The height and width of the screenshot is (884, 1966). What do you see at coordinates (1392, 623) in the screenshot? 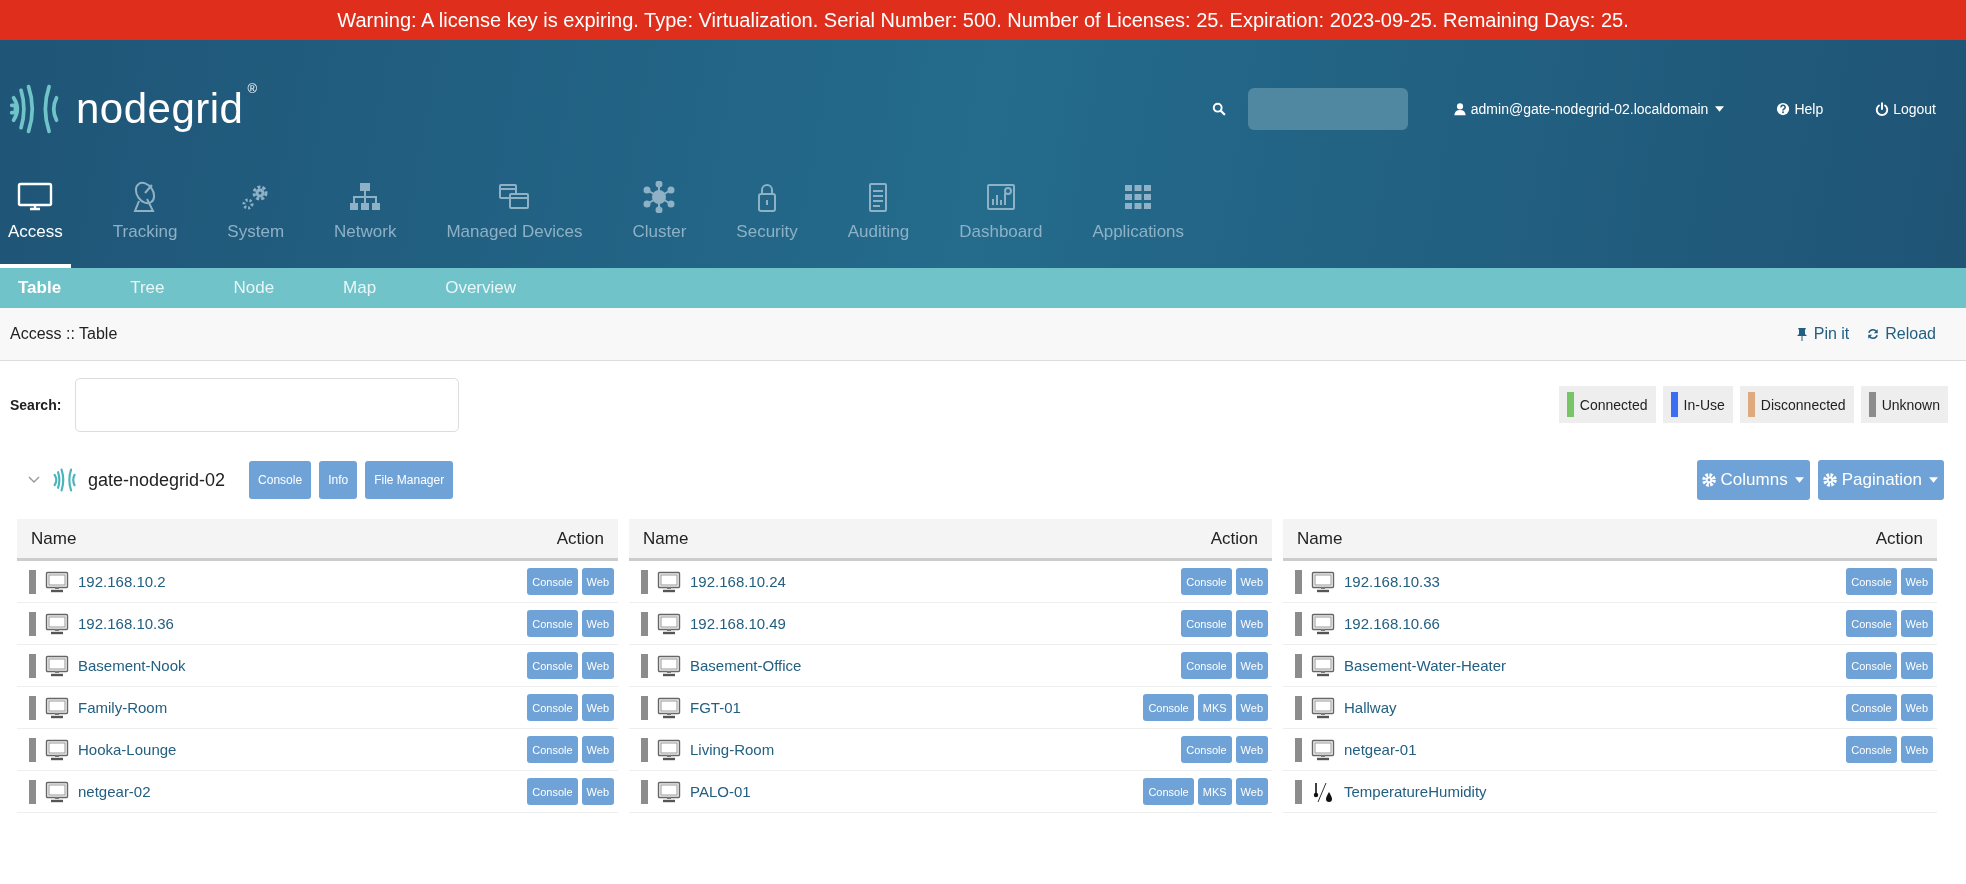
I see `device-link: 192.168.10.66` at bounding box center [1392, 623].